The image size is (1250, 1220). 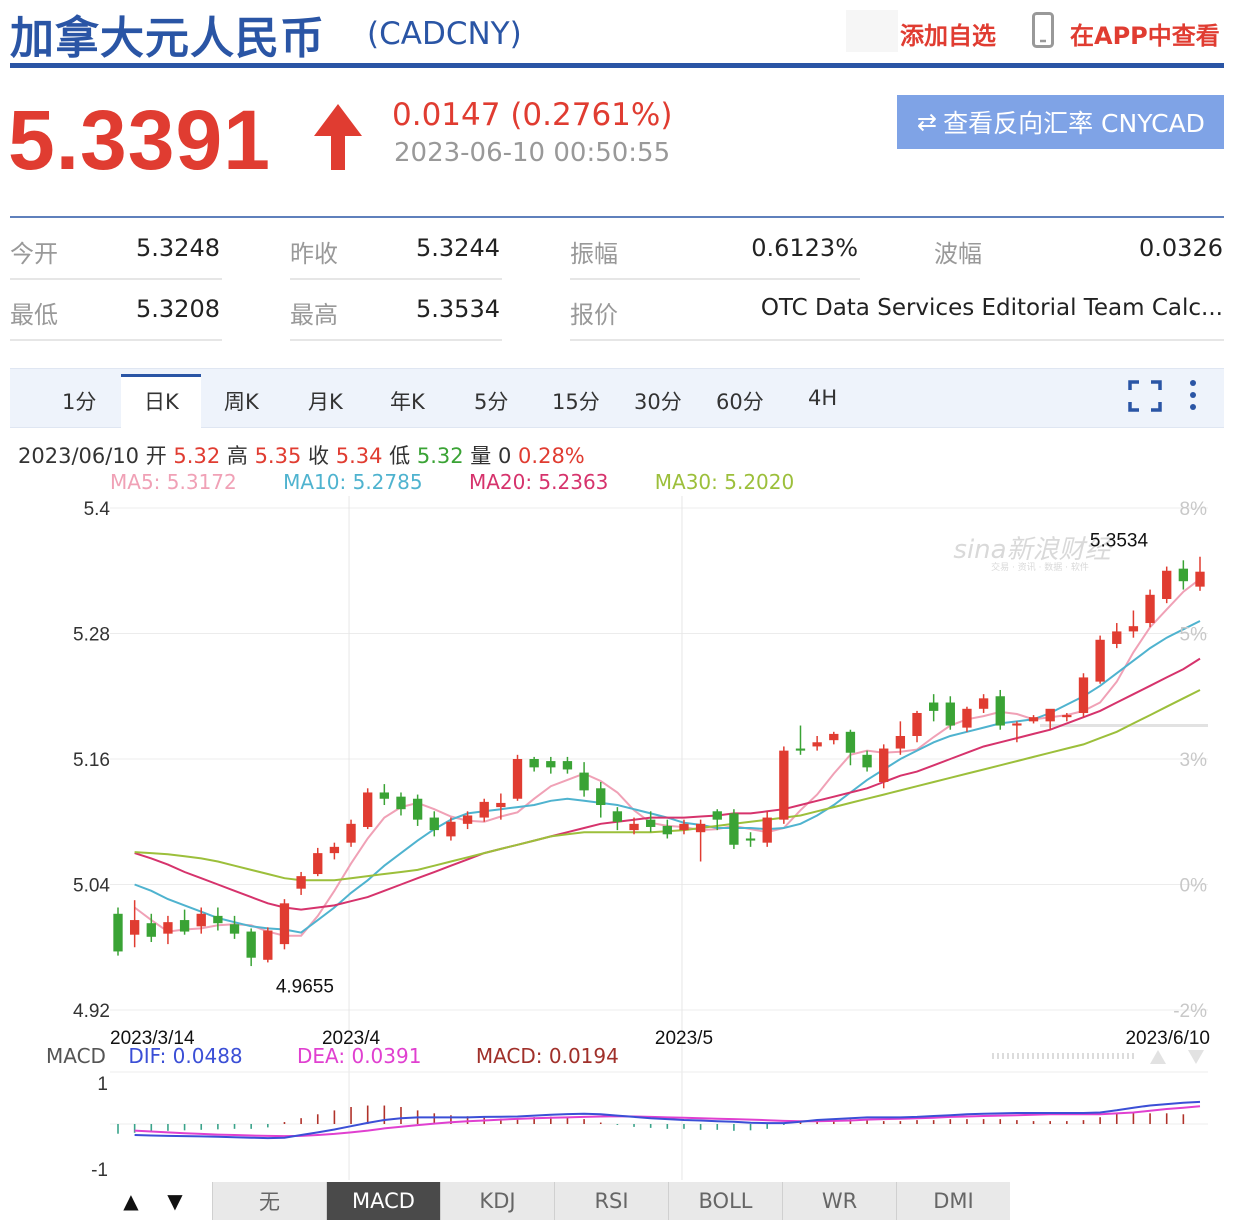 I want to click on scroll-up-icon: ▲, so click(x=131, y=1201).